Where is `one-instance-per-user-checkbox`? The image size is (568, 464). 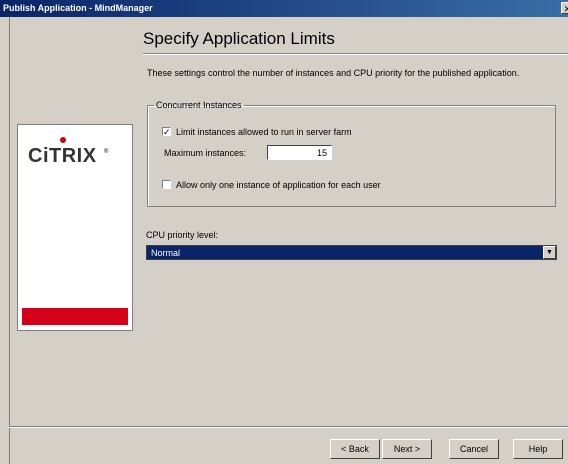
one-instance-per-user-checkbox is located at coordinates (166, 184).